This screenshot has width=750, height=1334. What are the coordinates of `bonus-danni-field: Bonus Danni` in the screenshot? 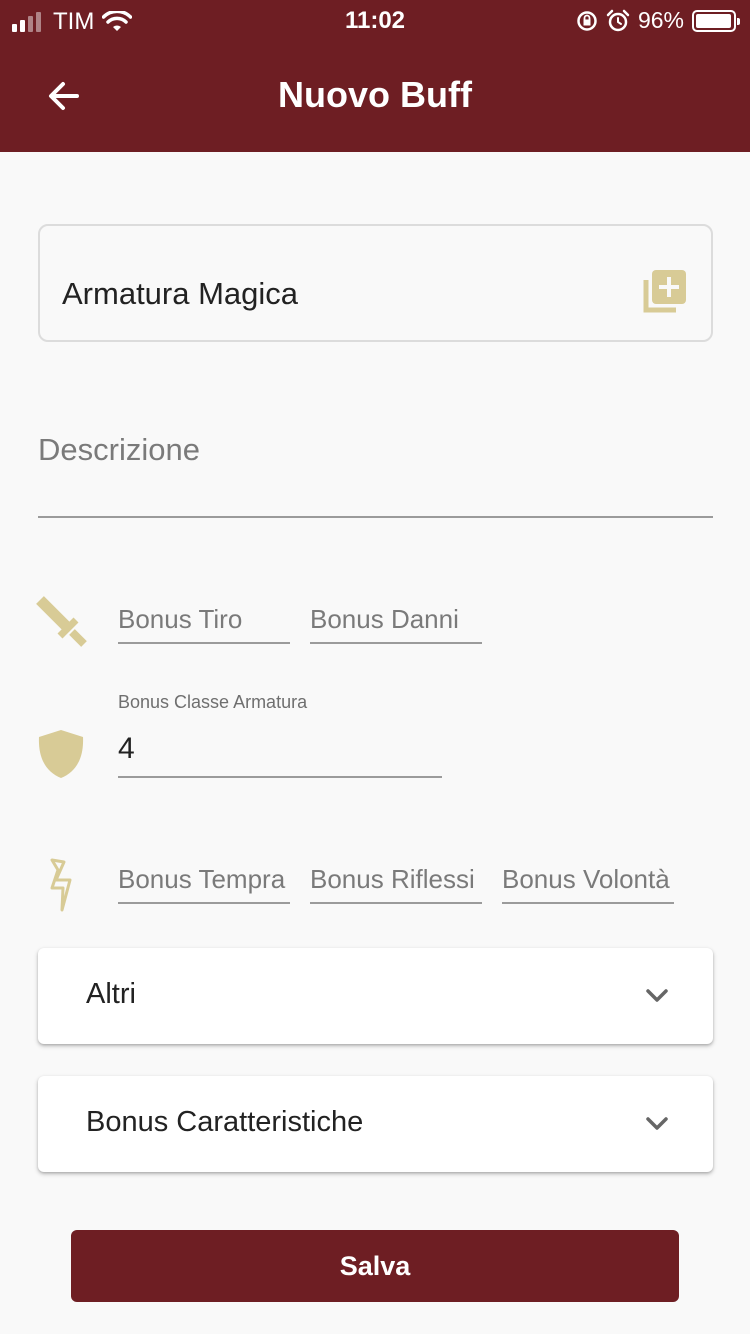 It's located at (396, 624).